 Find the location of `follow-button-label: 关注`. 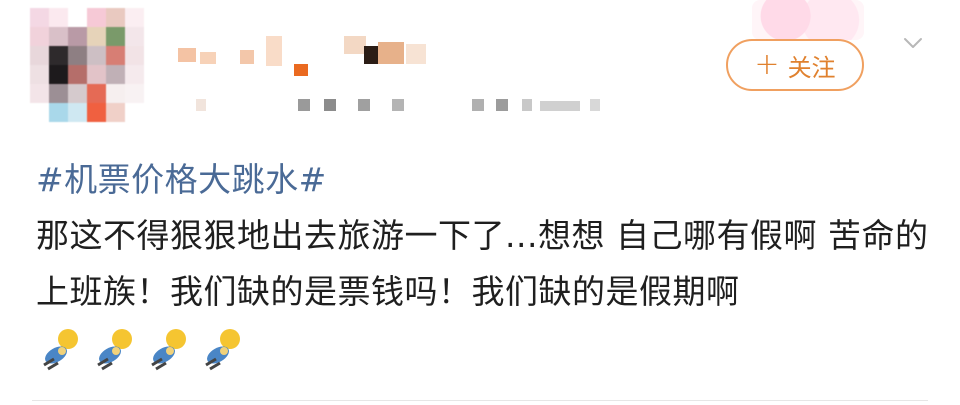

follow-button-label: 关注 is located at coordinates (811, 67).